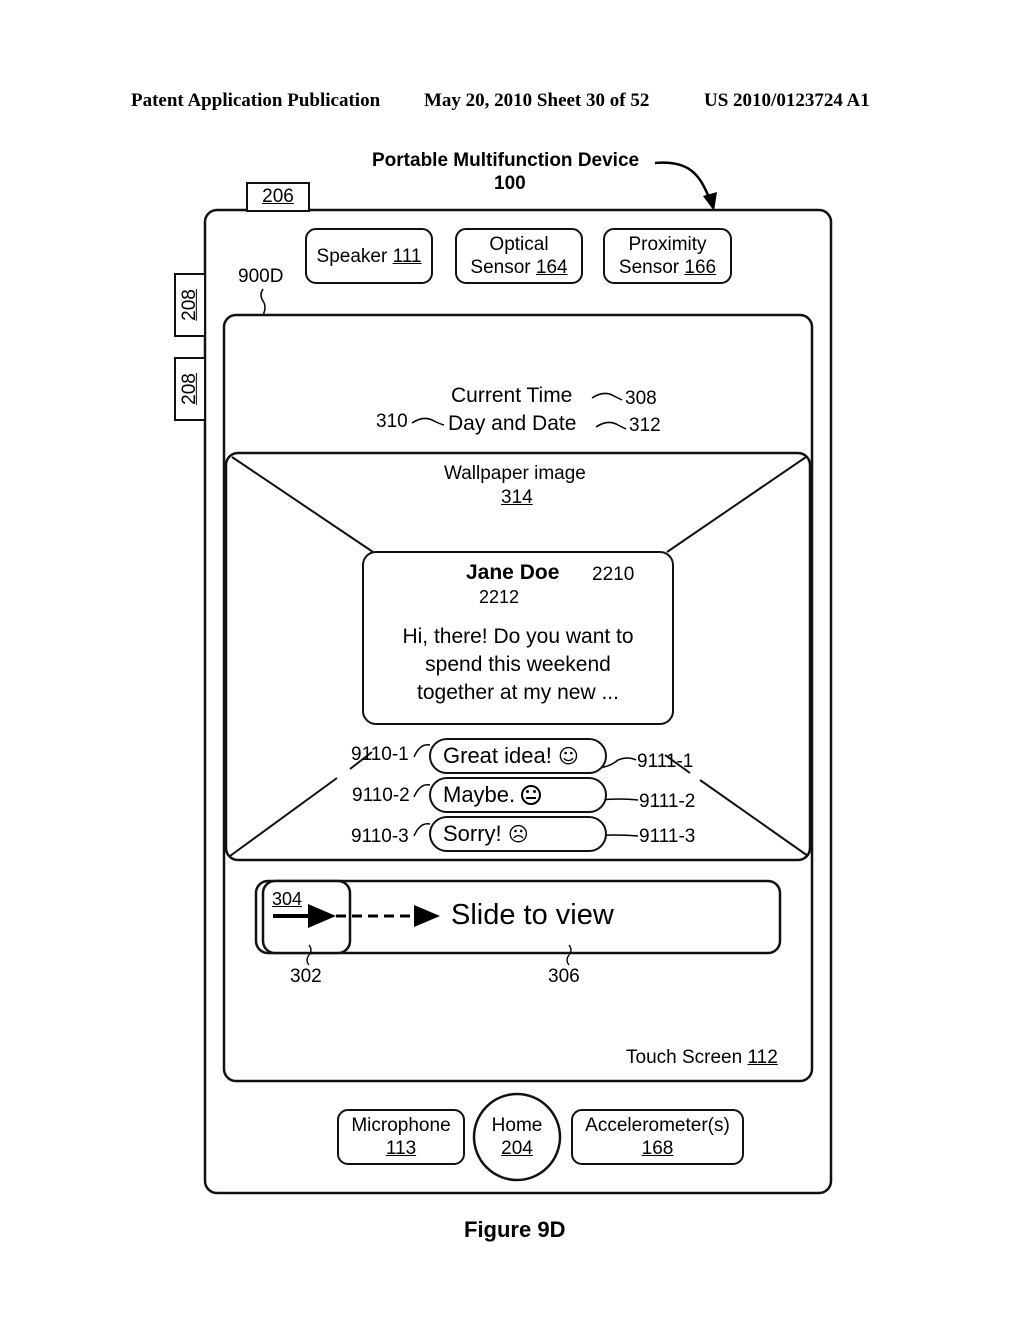 This screenshot has width=1024, height=1320. I want to click on current-time: Current Time, so click(512, 395).